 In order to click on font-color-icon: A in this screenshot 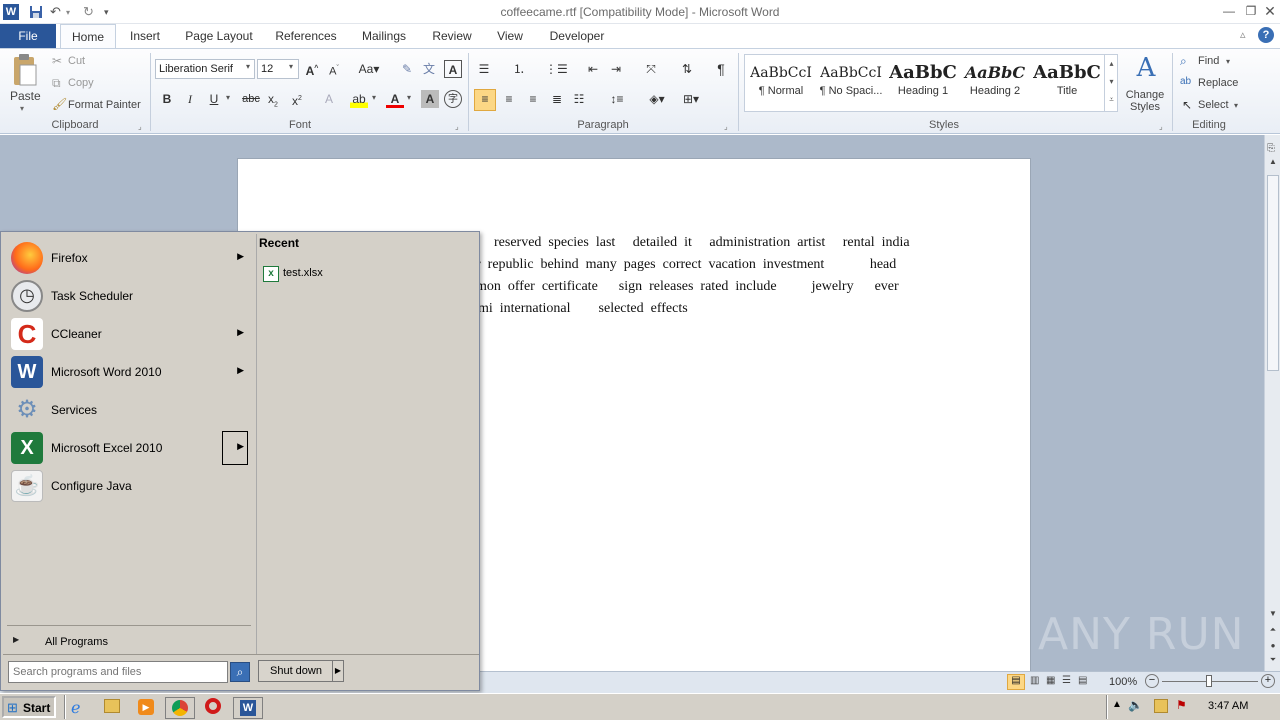, I will do `click(395, 99)`.